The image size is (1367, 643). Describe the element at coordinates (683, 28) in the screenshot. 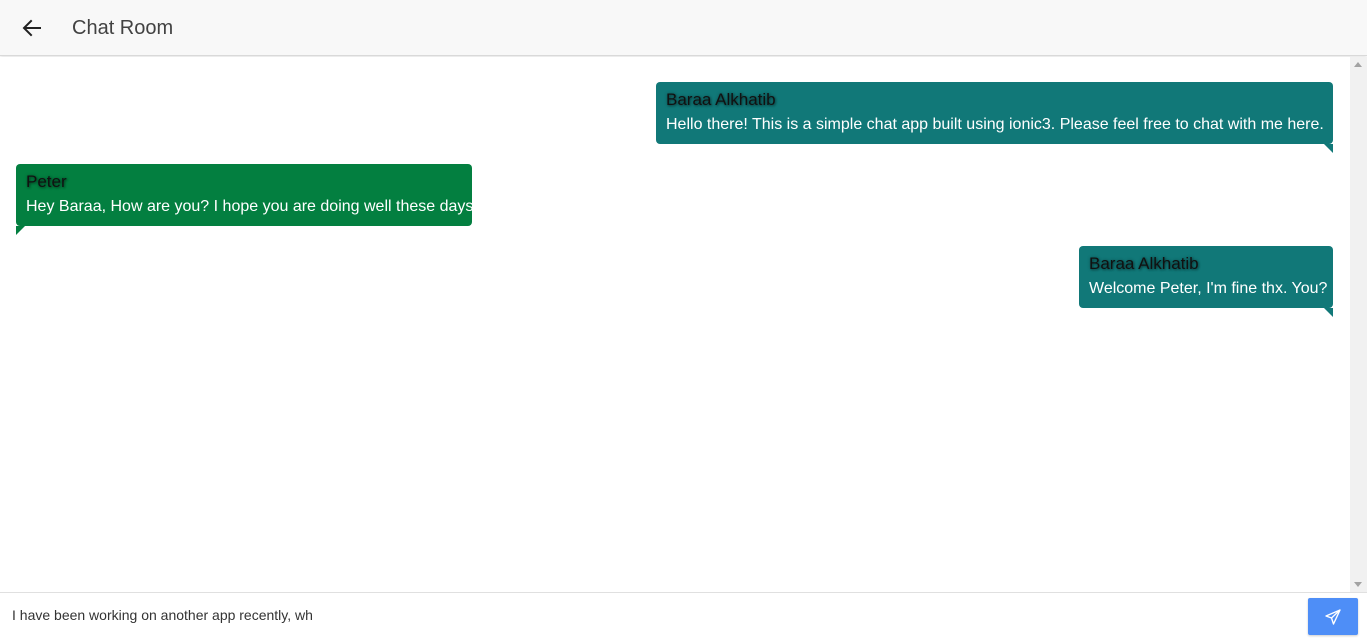

I see `header-toolbar: Chat Room` at that location.